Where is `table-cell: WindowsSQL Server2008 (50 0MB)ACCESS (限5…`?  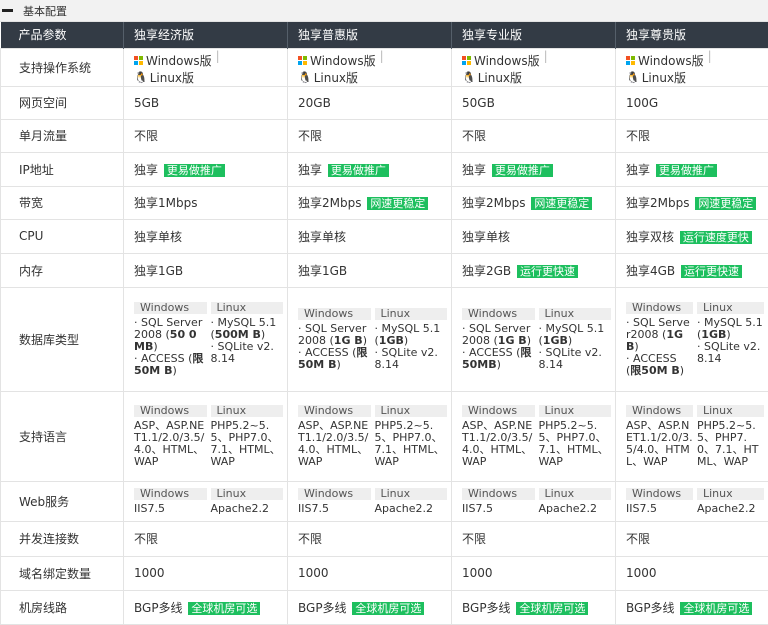
table-cell: WindowsSQL Server2008 (50 0MB)ACCESS (限5… is located at coordinates (206, 339).